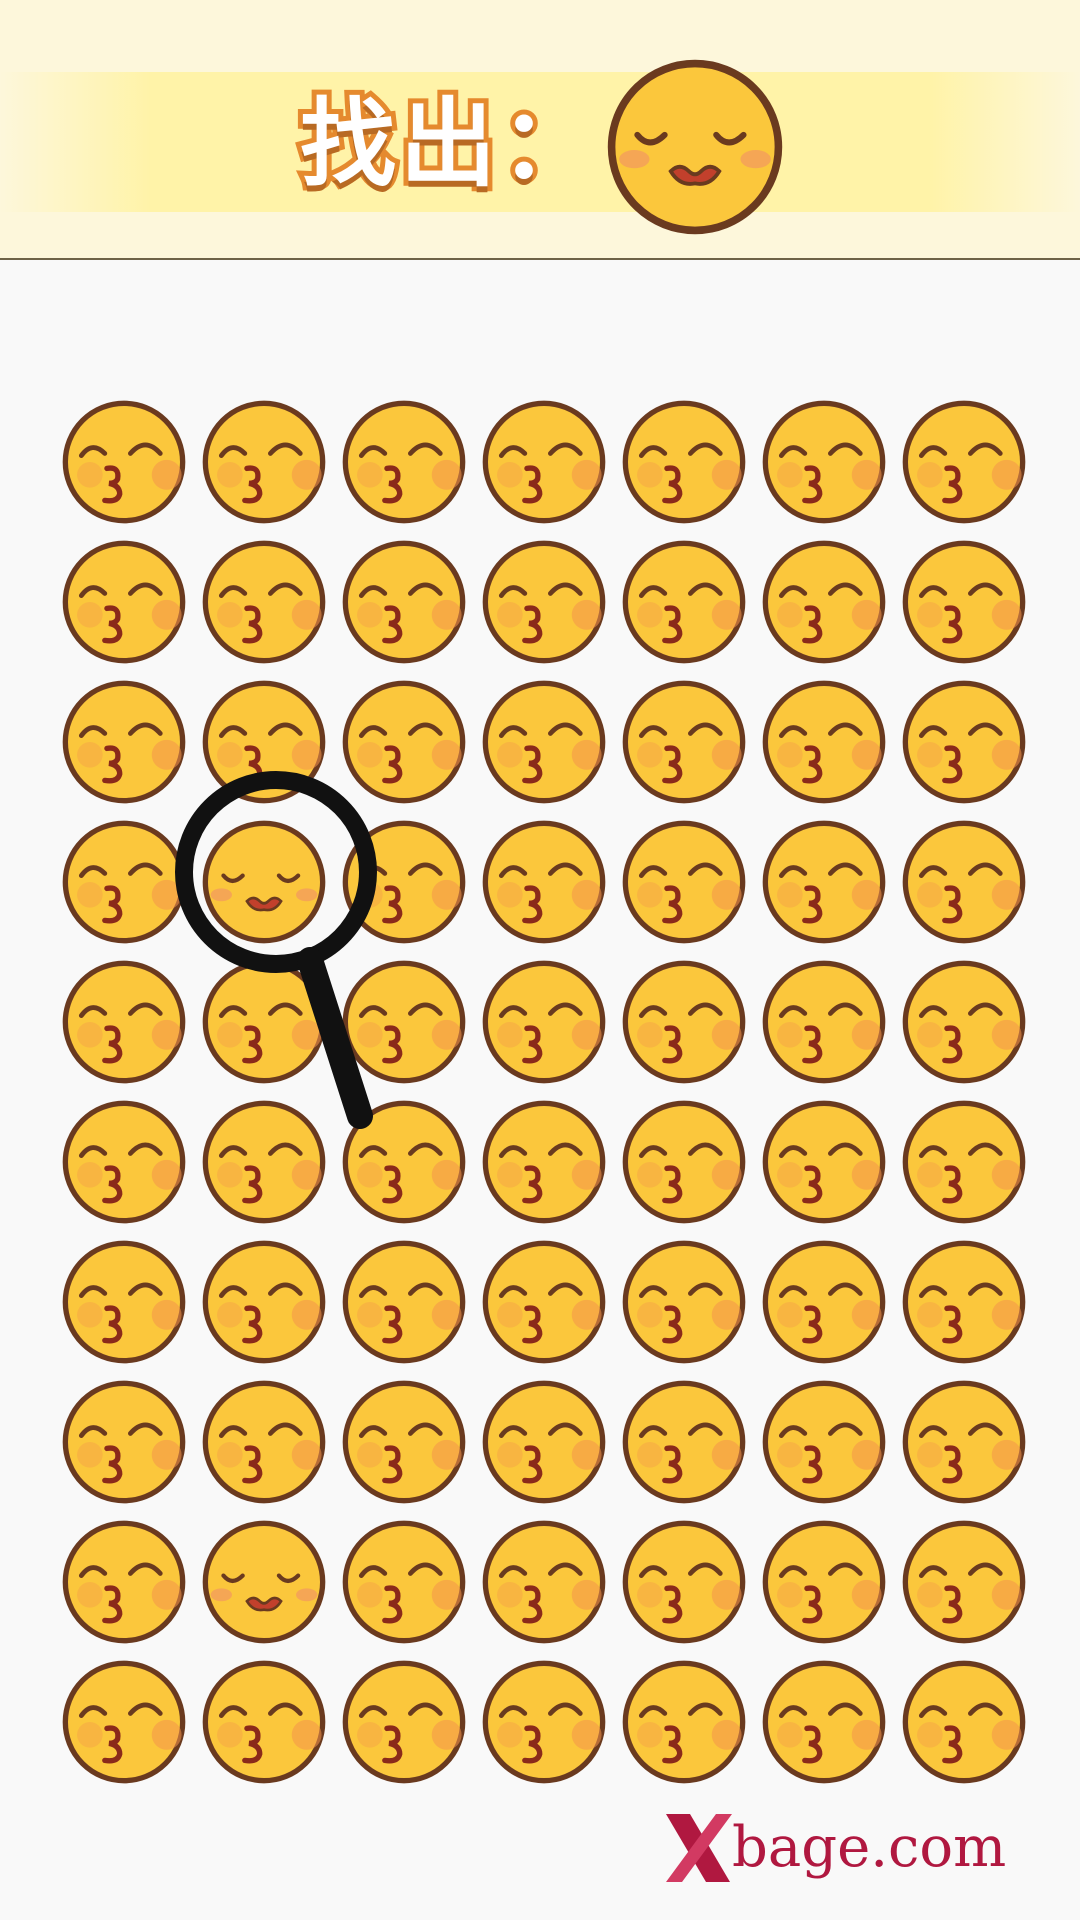  I want to click on watermark: bage.com, so click(833, 1848).